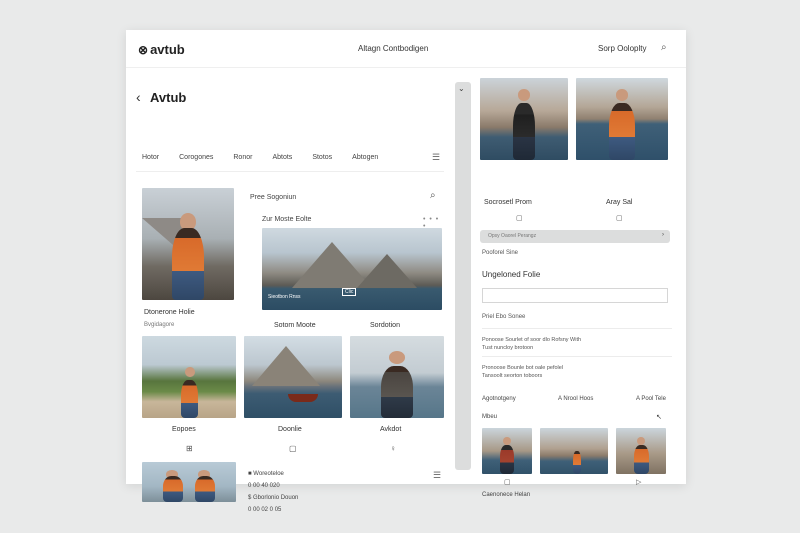 The image size is (800, 533). Describe the element at coordinates (265, 510) in the screenshot. I see `list-line: 0 00 02 0 05` at that location.